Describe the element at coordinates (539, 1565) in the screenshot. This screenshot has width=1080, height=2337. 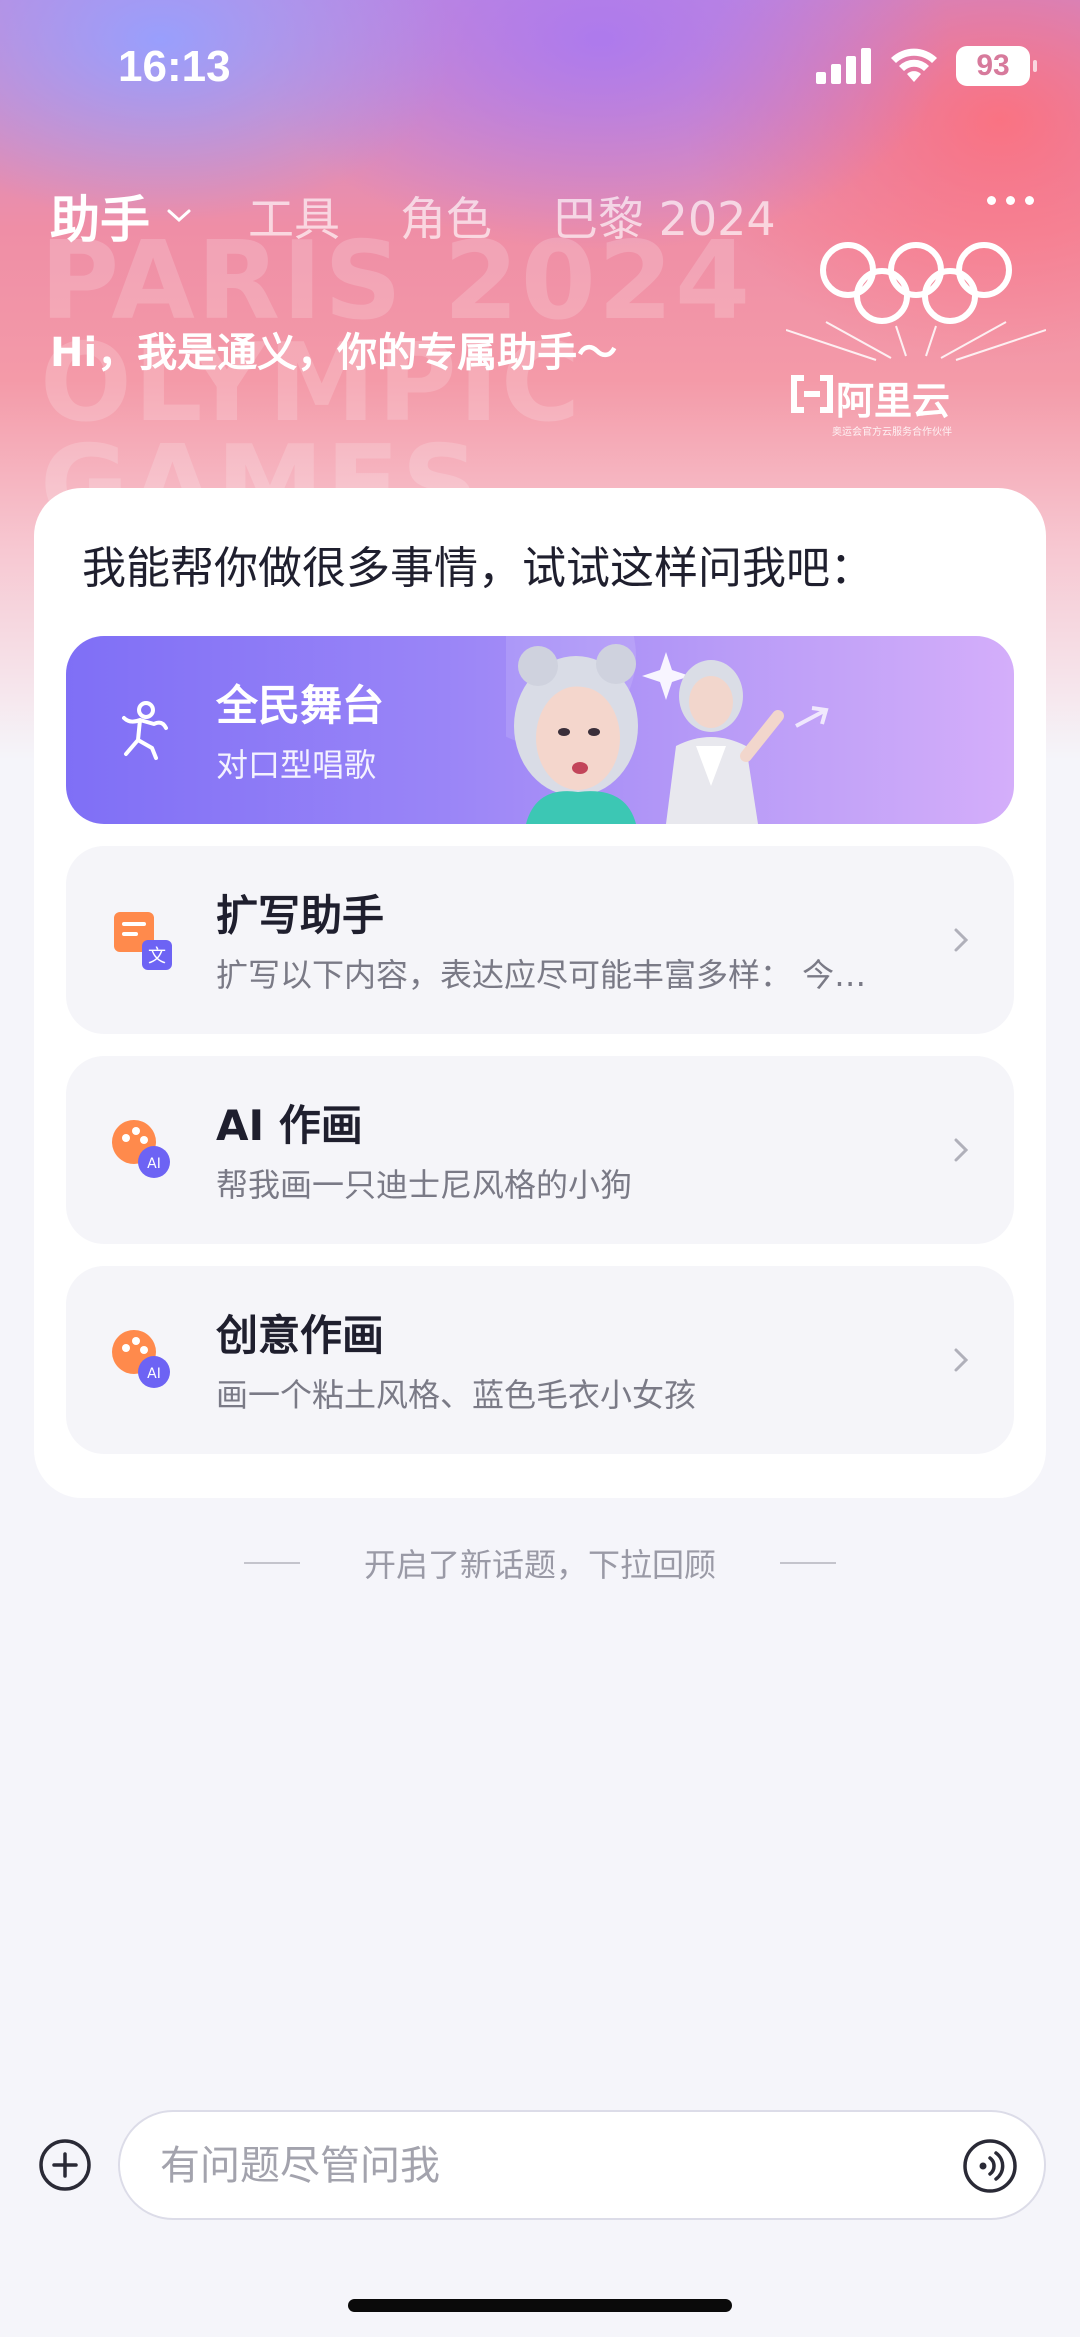
I see `new-topic-hint: 开启了新话题，下拉回顾` at that location.